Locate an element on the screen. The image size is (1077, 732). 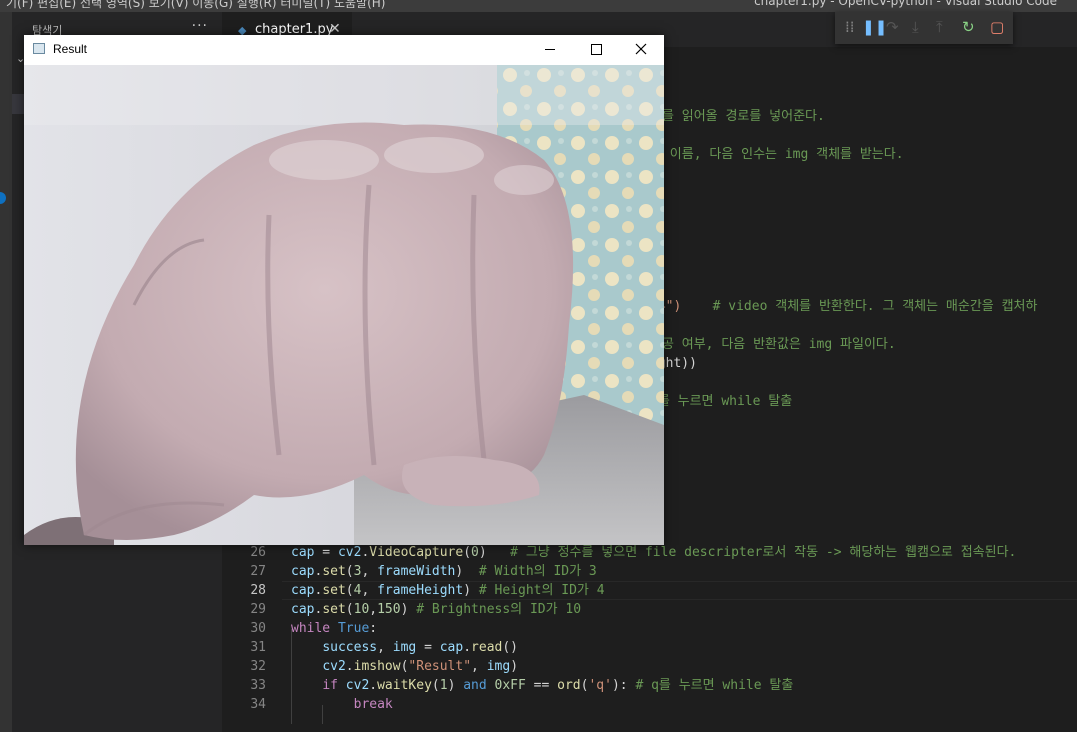
code-line: success, img = cap.read() is located at coordinates (420, 647).